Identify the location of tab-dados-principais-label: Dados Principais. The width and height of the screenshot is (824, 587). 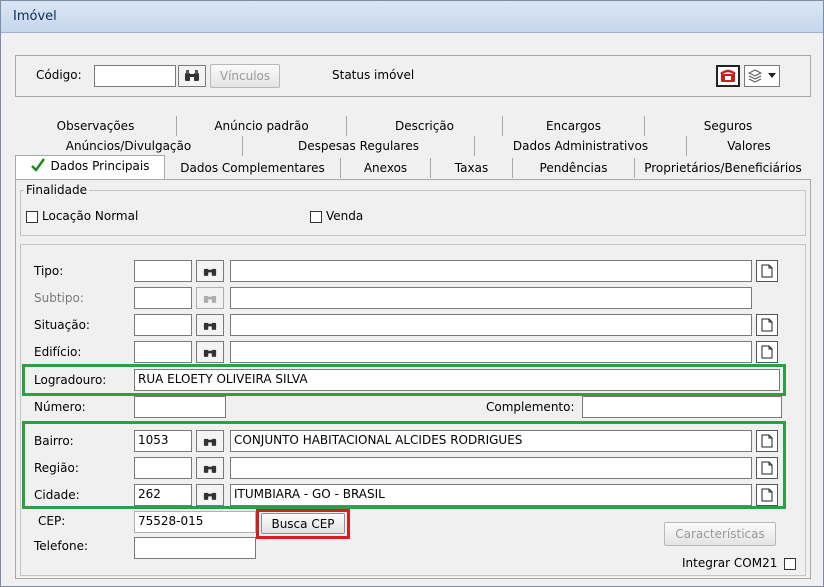
(100, 166).